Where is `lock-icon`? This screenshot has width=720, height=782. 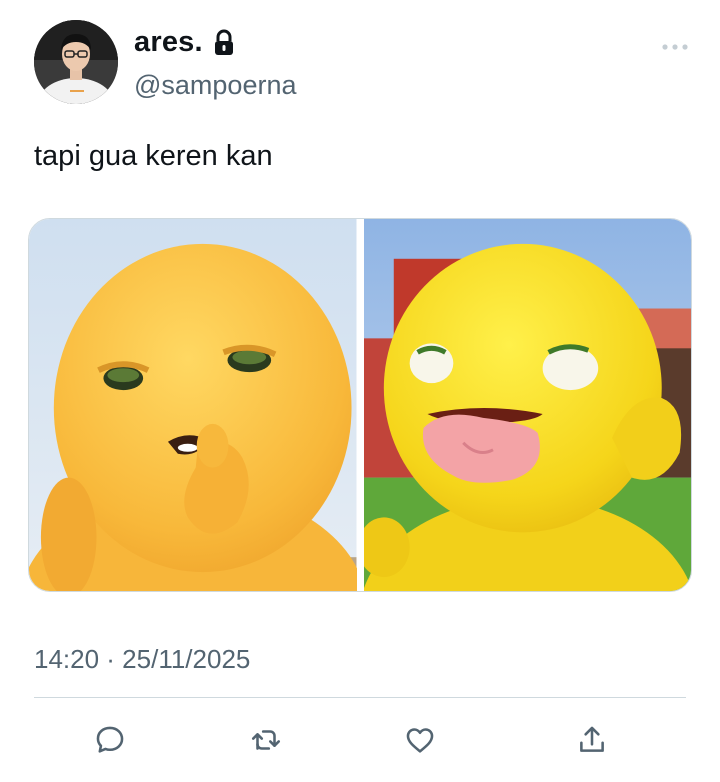 lock-icon is located at coordinates (224, 43).